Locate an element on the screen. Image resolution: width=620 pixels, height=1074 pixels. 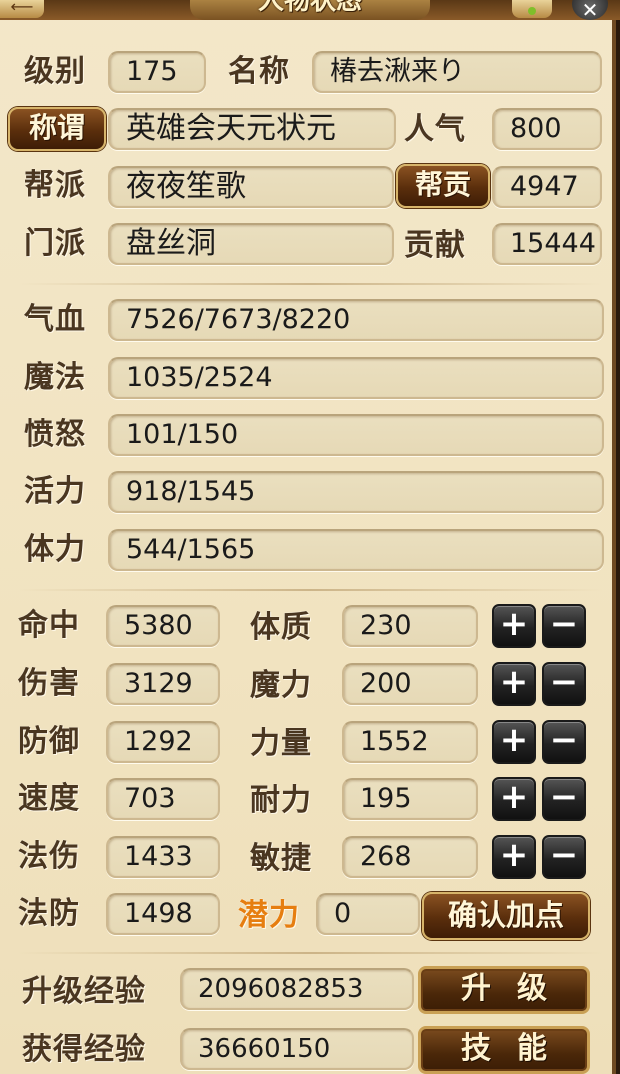
damage-value: 3129 is located at coordinates (163, 684).